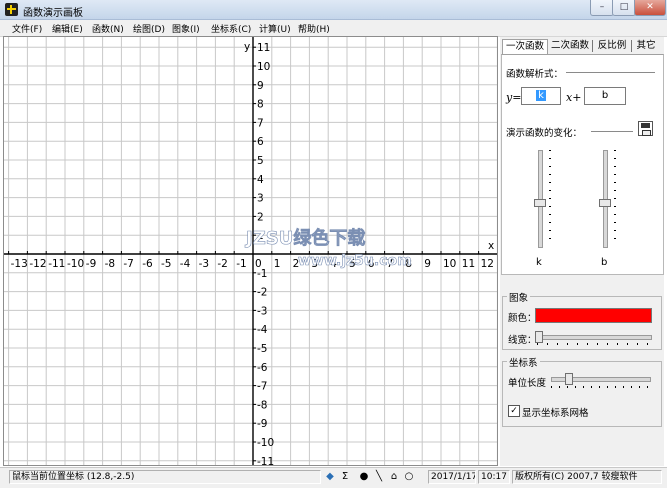 The image size is (667, 488). What do you see at coordinates (494, 477) in the screenshot?
I see `time-status: 10:17` at bounding box center [494, 477].